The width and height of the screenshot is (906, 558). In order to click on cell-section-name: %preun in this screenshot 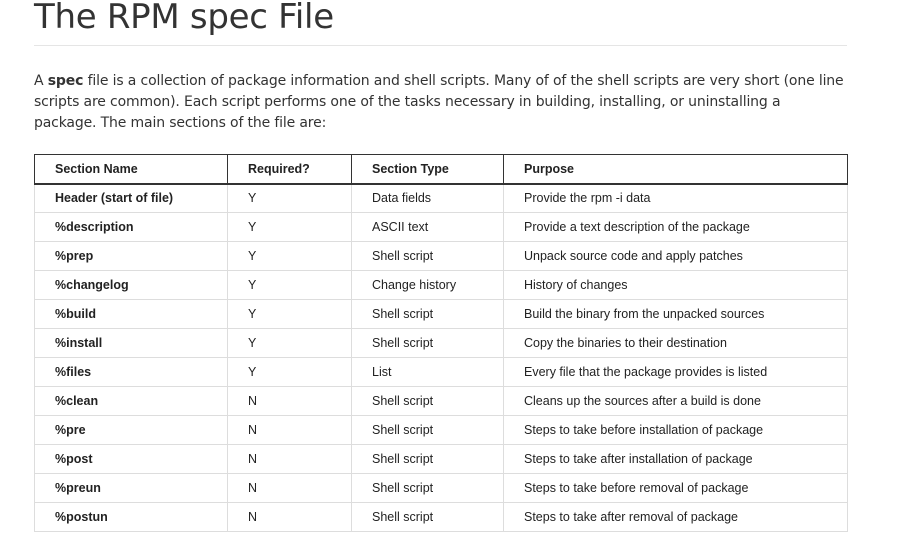, I will do `click(131, 488)`.